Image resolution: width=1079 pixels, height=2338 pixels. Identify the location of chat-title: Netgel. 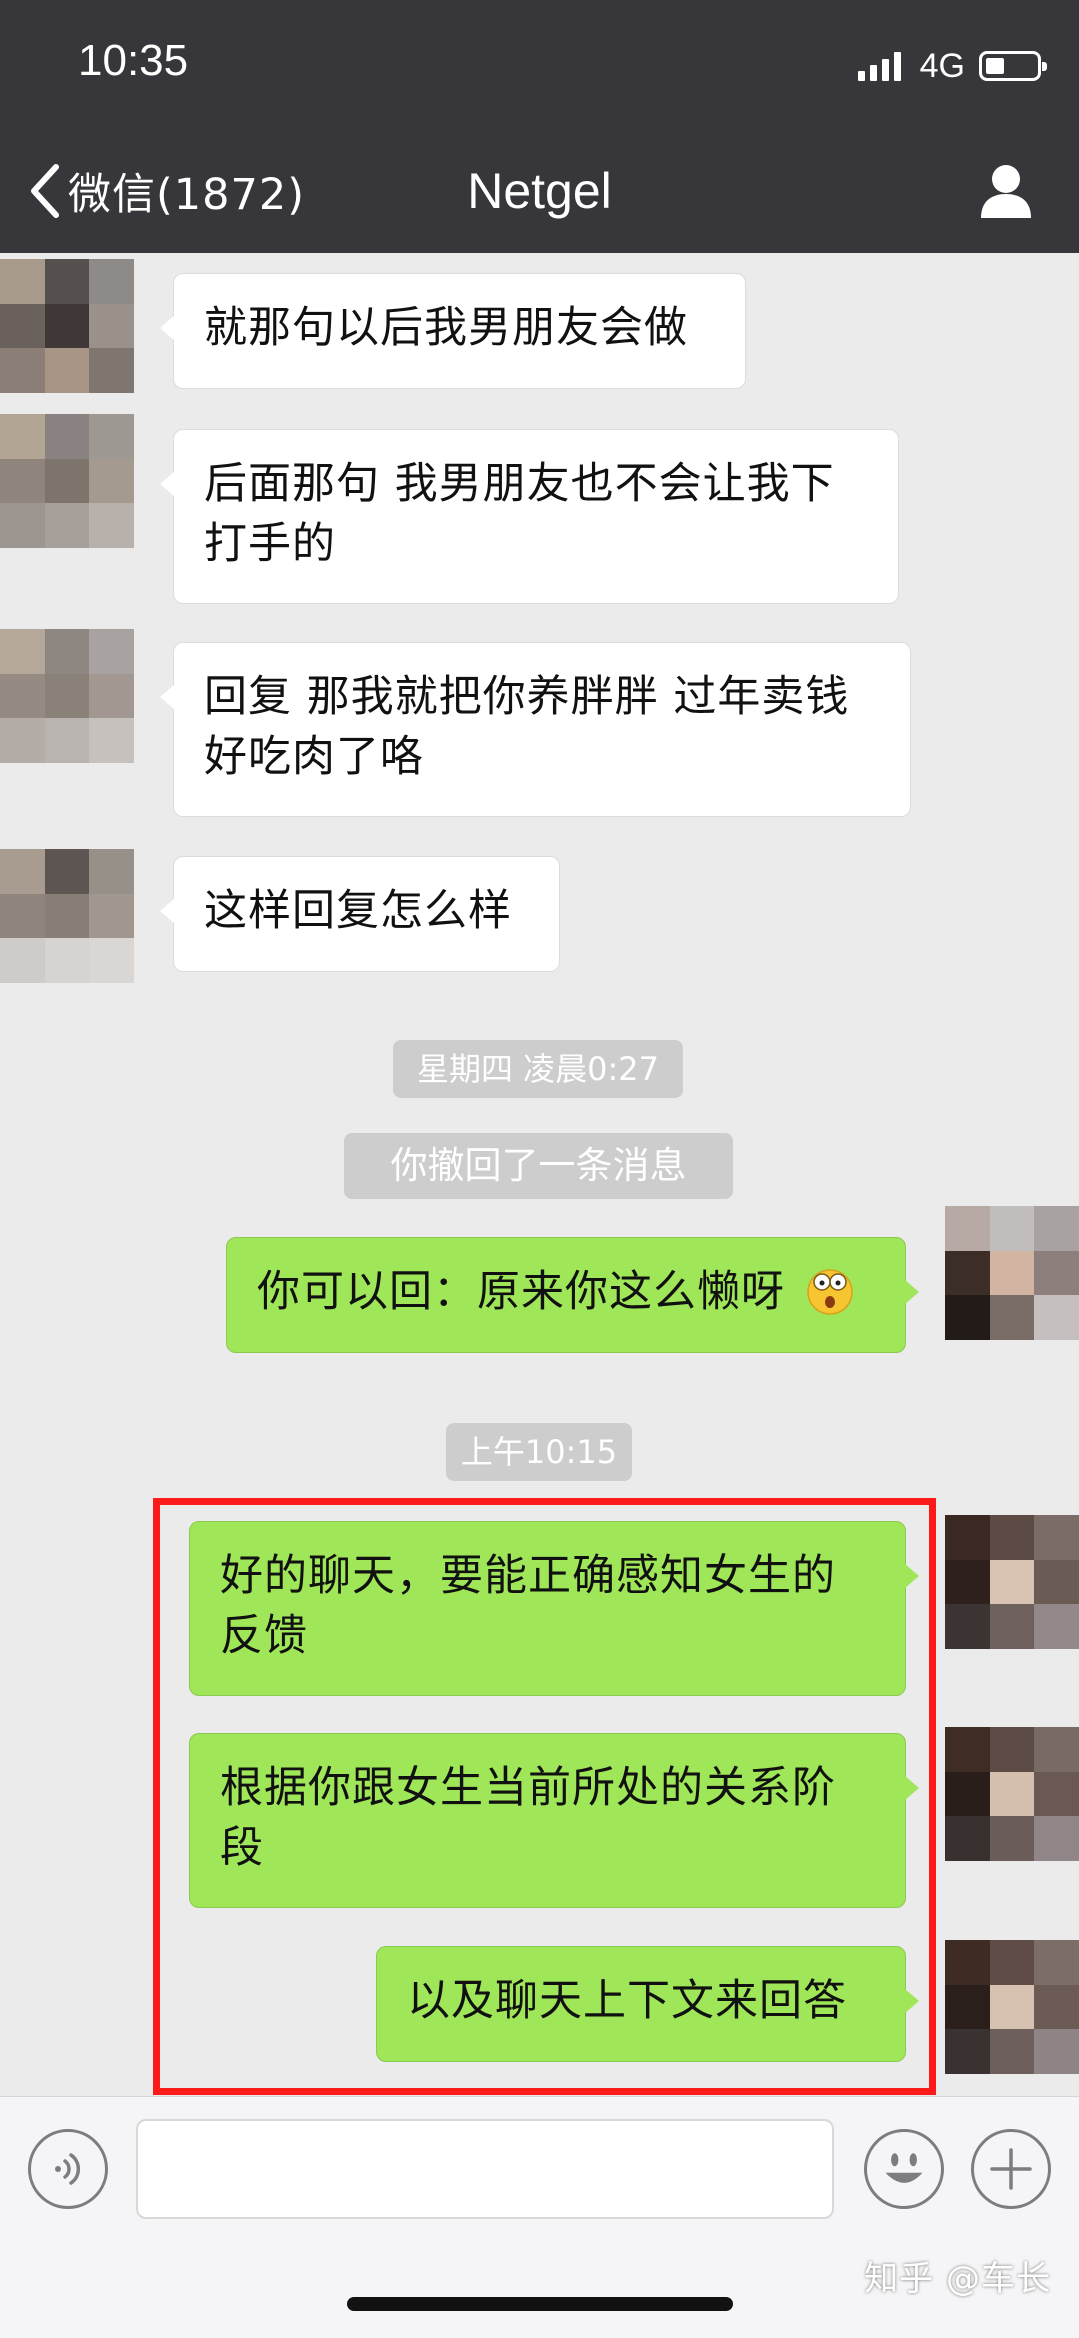
(539, 191).